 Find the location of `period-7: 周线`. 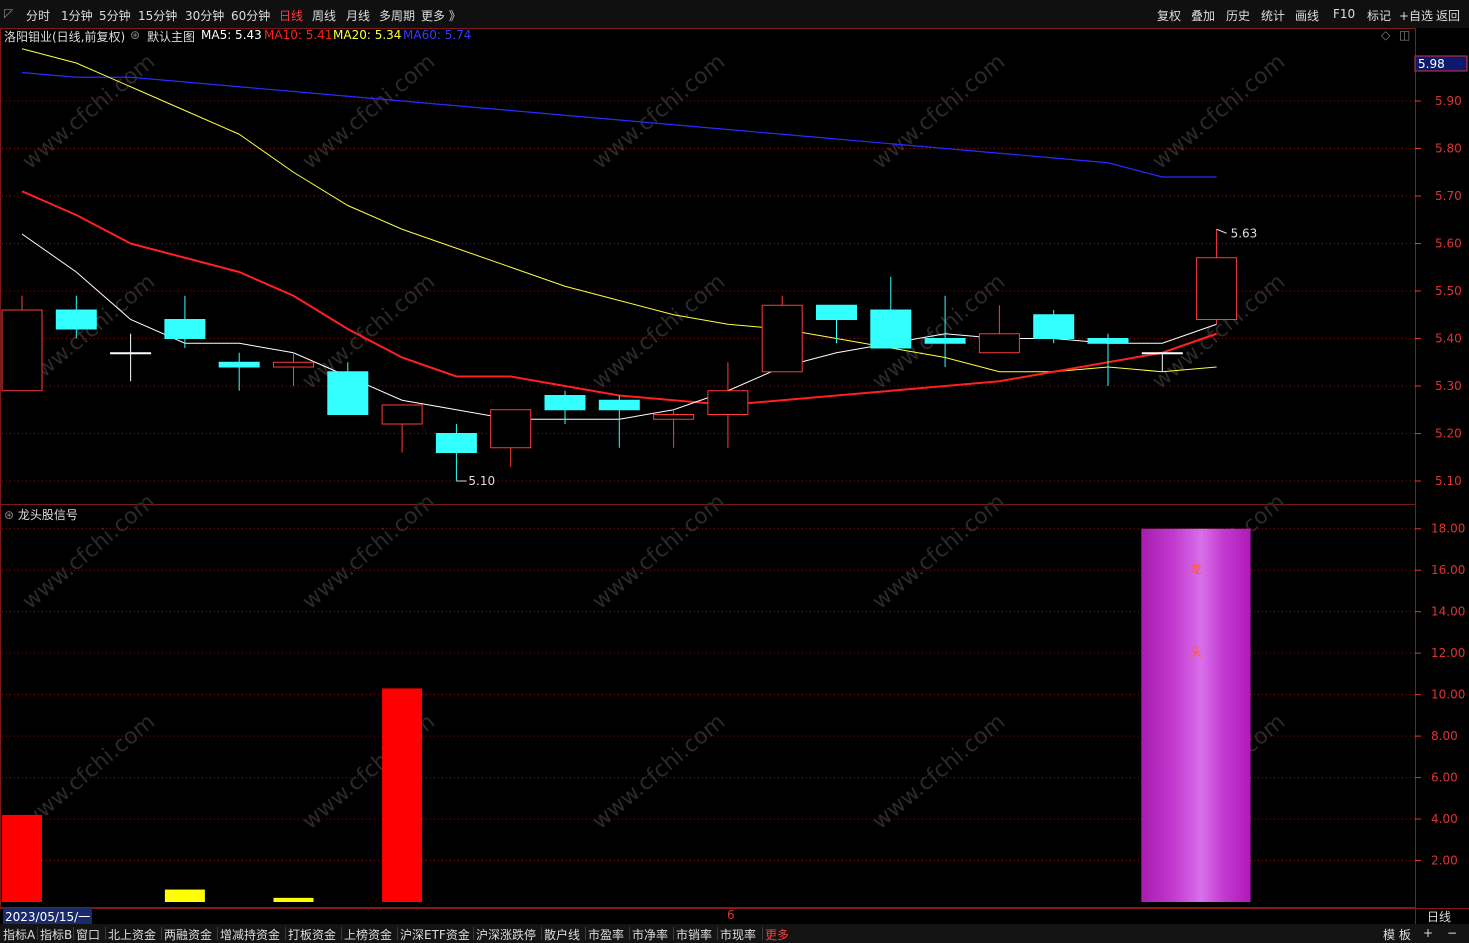

period-7: 周线 is located at coordinates (324, 15).